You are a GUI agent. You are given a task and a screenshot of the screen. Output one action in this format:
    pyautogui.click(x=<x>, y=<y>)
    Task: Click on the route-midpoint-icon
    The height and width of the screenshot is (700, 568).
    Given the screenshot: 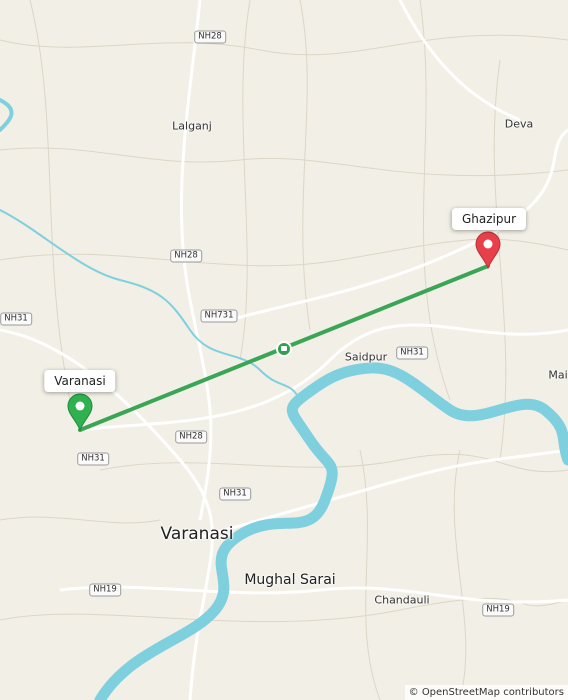 What is the action you would take?
    pyautogui.click(x=284, y=349)
    